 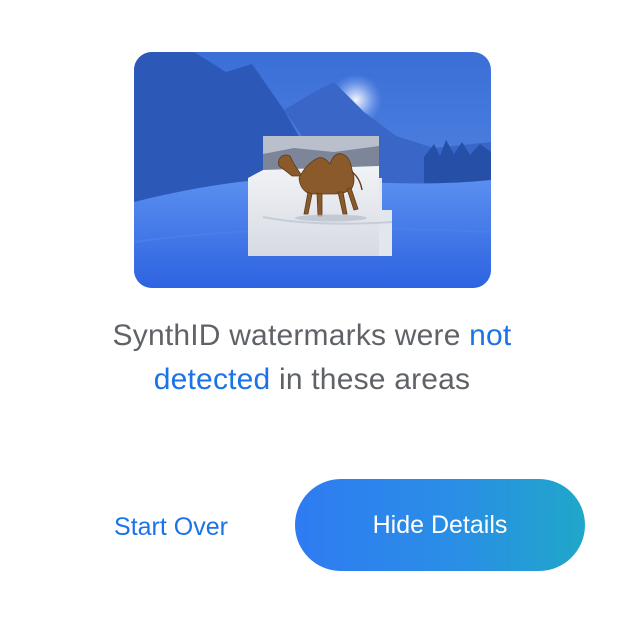 What do you see at coordinates (291, 335) in the screenshot?
I see `message-prefix: SynthID watermarks were` at bounding box center [291, 335].